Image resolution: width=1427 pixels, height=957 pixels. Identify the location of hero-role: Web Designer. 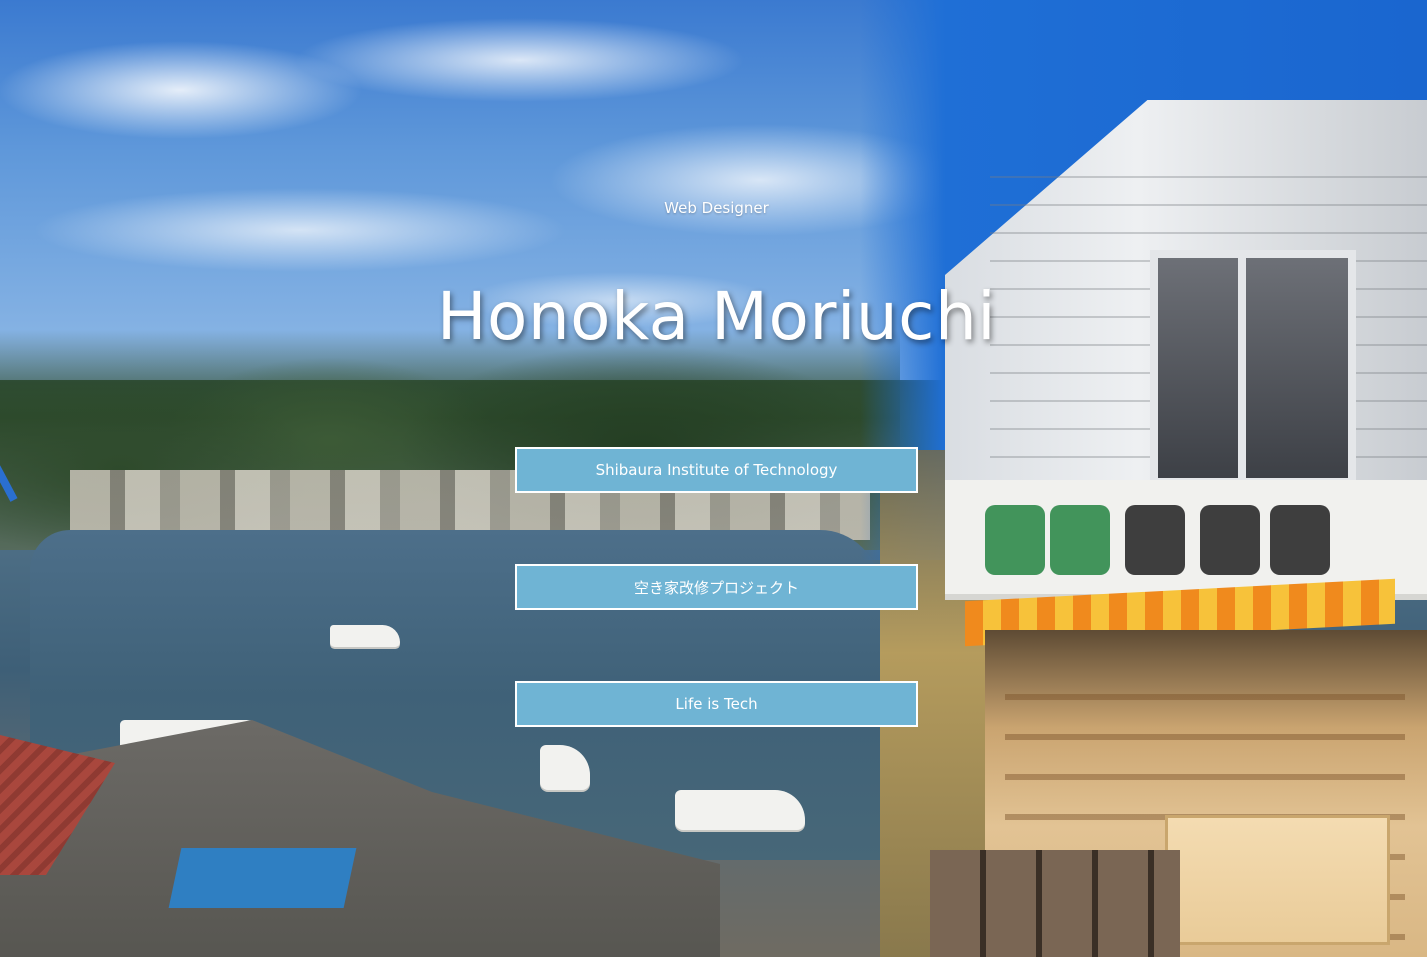
(716, 208).